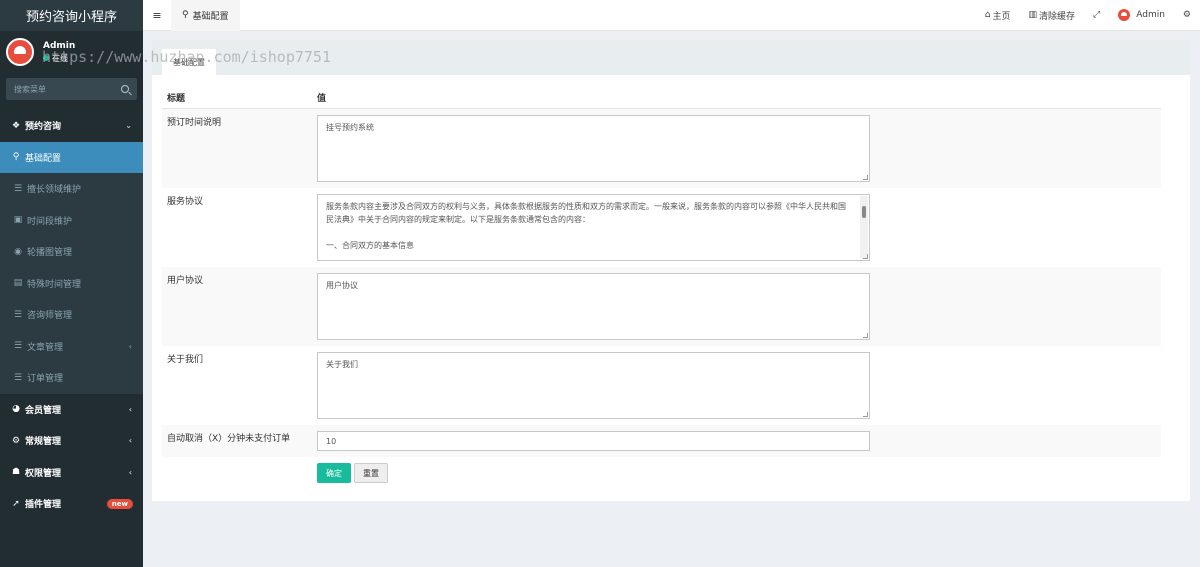  What do you see at coordinates (671, 15) in the screenshot?
I see `top-header: ≡ ⚲ 基础配置 ⌂ 主页 ▥ 清除缓存 ⤢ Admin ⚙` at bounding box center [671, 15].